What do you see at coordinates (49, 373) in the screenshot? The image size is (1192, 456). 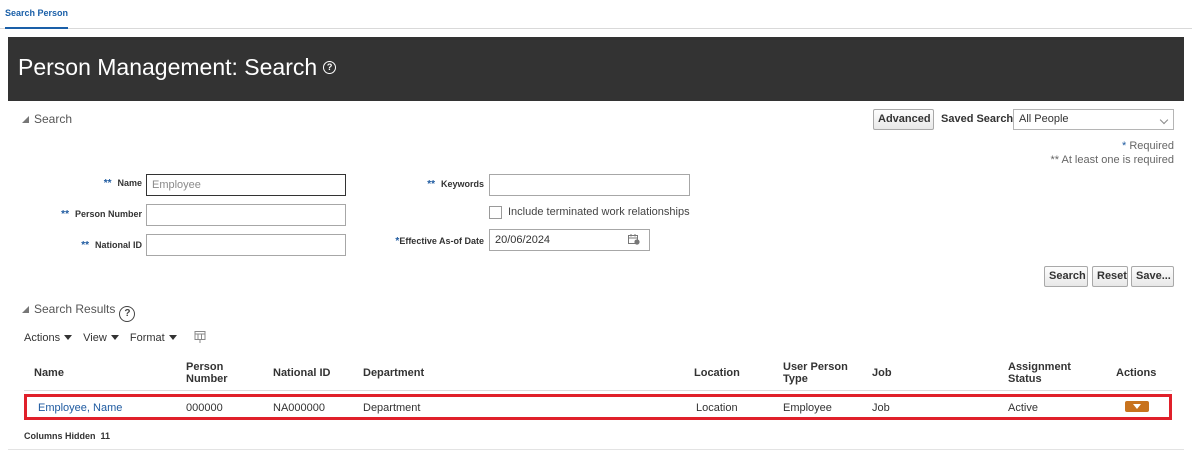 I see `col-header-name: Name` at bounding box center [49, 373].